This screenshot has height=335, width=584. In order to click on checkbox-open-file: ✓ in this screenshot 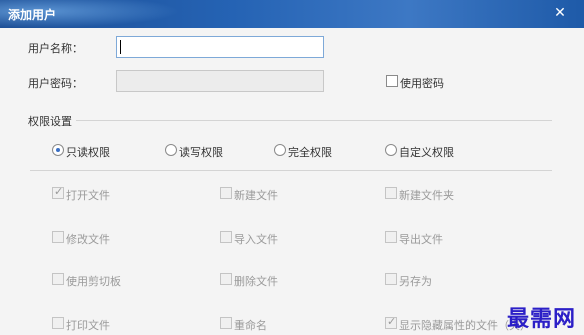, I will do `click(58, 192)`.